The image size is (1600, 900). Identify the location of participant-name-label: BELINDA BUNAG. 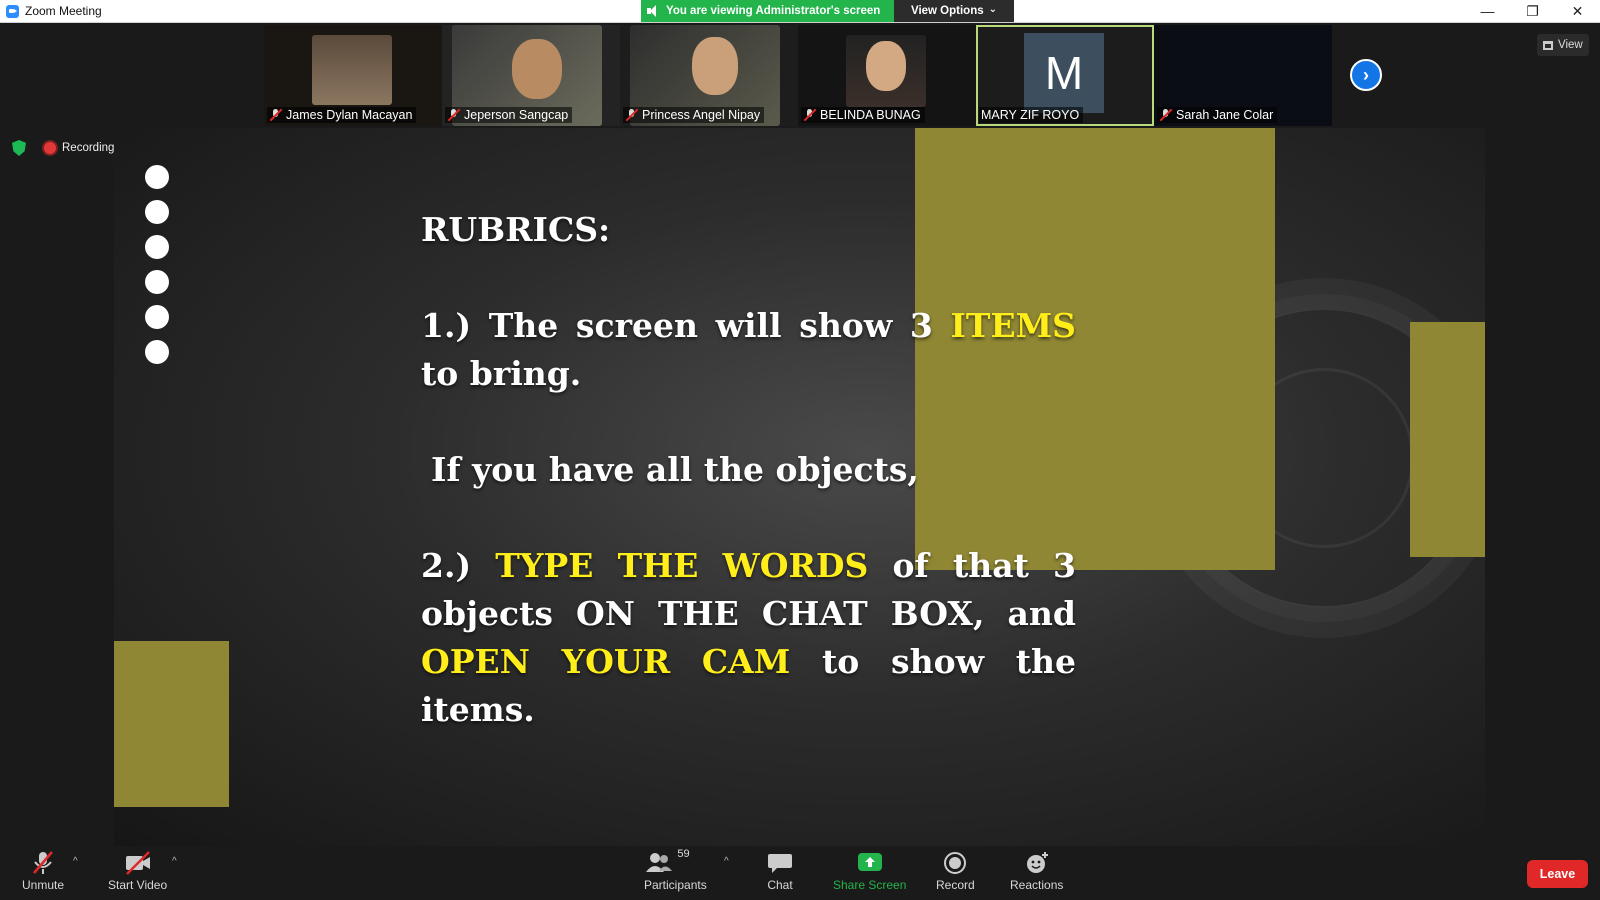
(863, 115).